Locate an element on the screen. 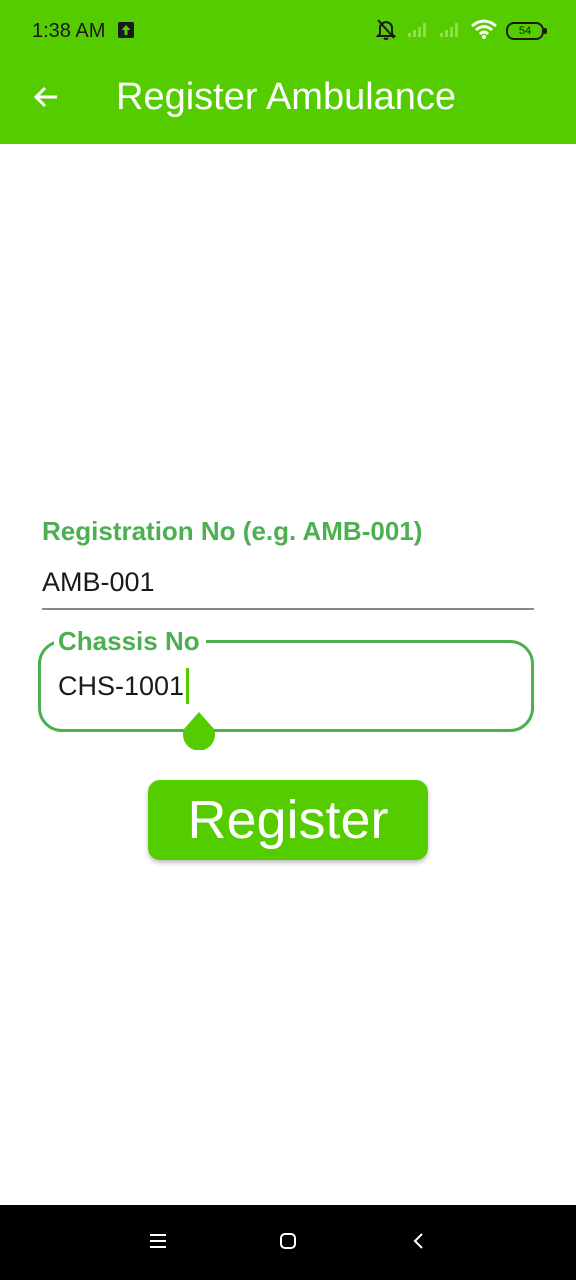 The image size is (576, 1280). menu-icon is located at coordinates (158, 1243).